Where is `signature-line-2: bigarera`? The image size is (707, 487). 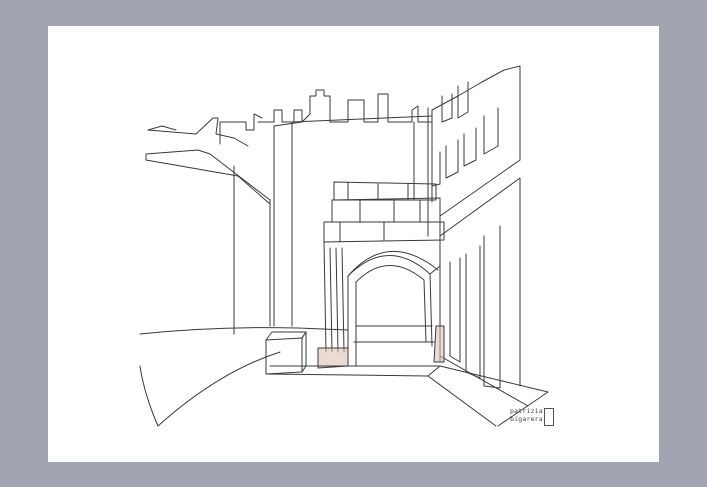 signature-line-2: bigarera is located at coordinates (526, 419).